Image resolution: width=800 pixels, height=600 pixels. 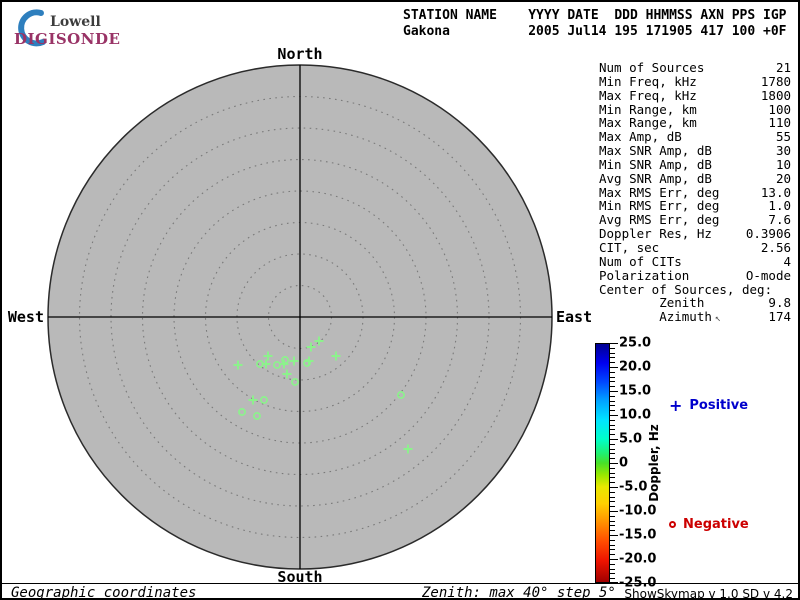 What do you see at coordinates (635, 343) in the screenshot?
I see `colorbar-tick-label: 25.0` at bounding box center [635, 343].